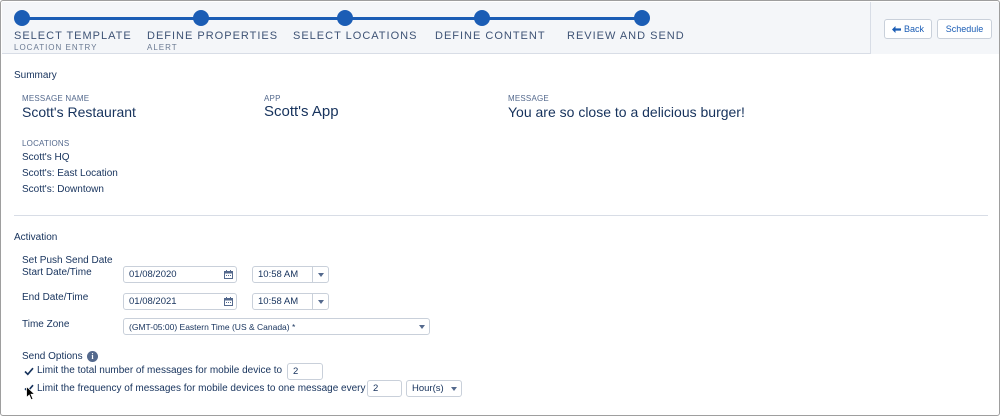 This screenshot has height=416, width=1000. Describe the element at coordinates (490, 36) in the screenshot. I see `step-label-define-content: DEFINE CONTENT` at that location.